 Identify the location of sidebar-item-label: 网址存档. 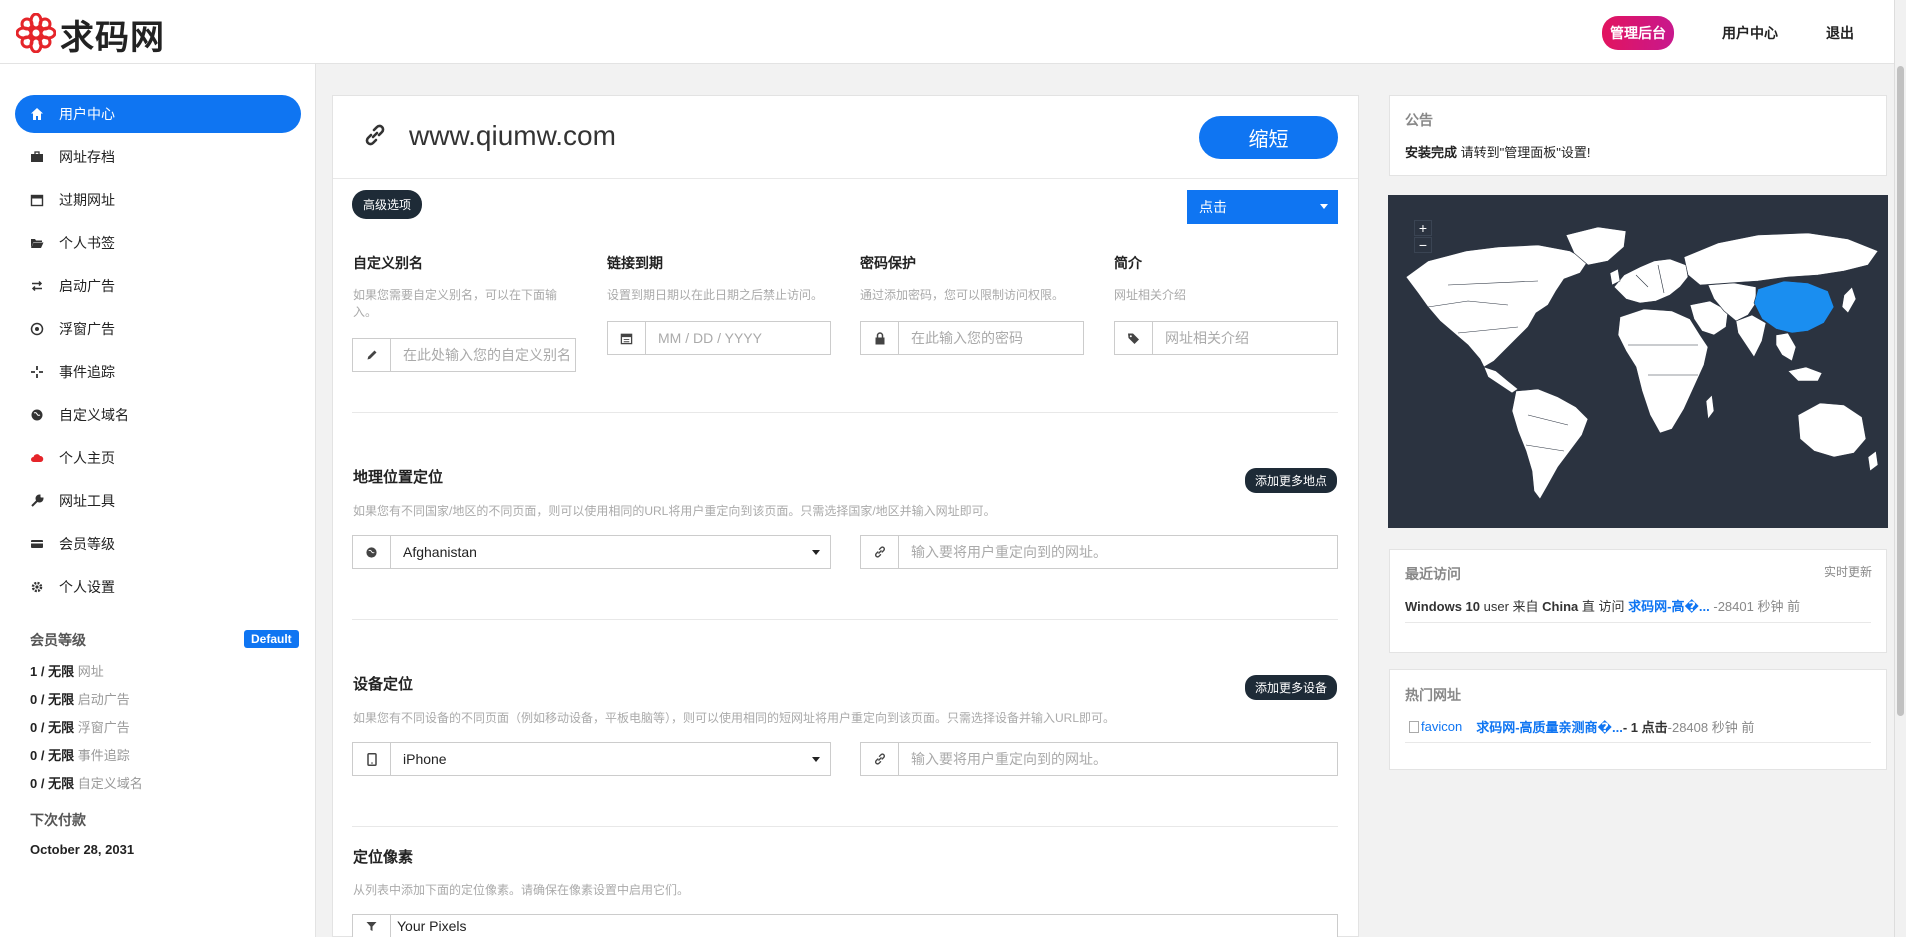
(87, 157).